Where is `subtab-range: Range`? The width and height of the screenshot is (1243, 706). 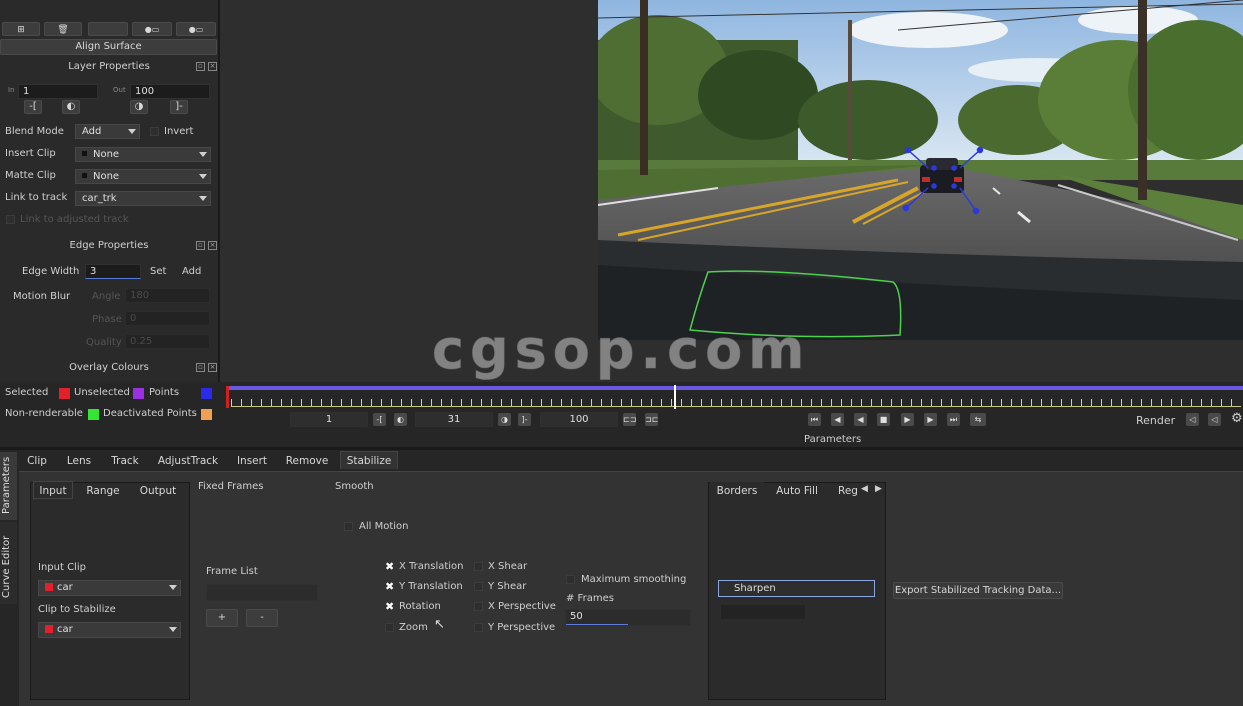
subtab-range: Range is located at coordinates (103, 491).